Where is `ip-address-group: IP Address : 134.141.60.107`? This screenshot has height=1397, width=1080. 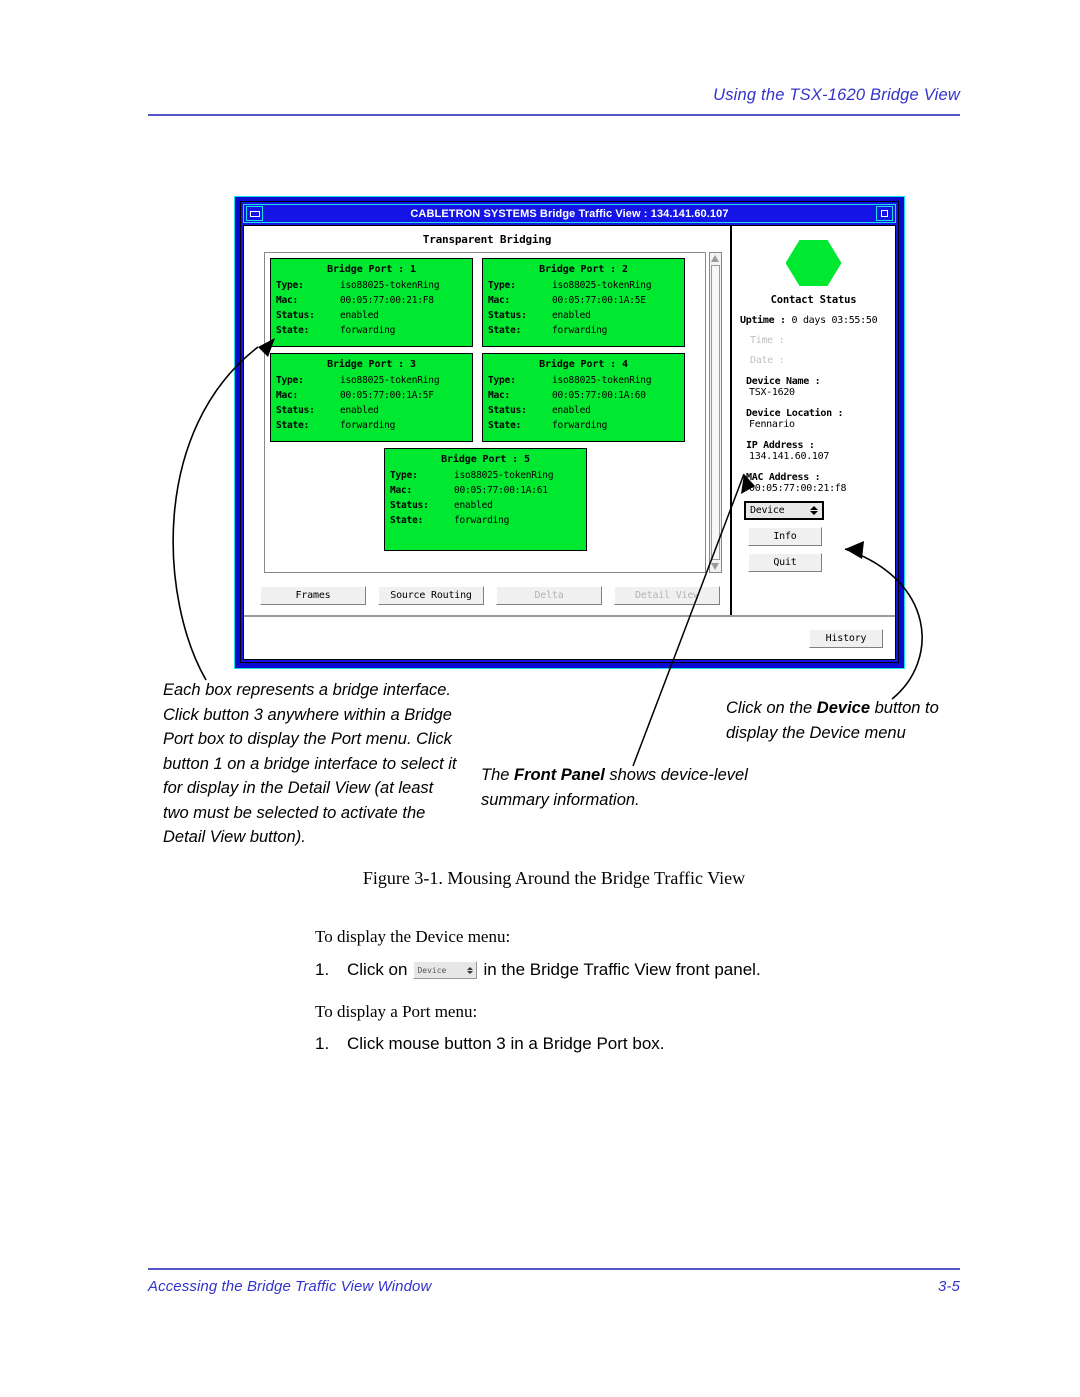 ip-address-group: IP Address : 134.141.60.107 is located at coordinates (813, 451).